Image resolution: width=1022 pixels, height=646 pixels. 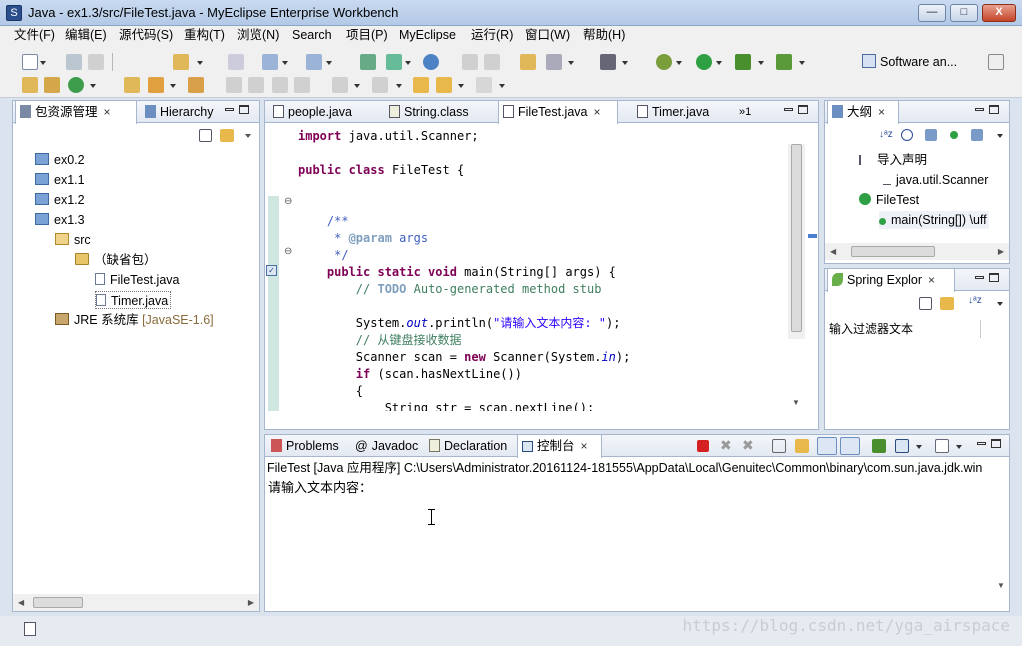 I want to click on menu-refactor: 重构(T), so click(x=204, y=35).